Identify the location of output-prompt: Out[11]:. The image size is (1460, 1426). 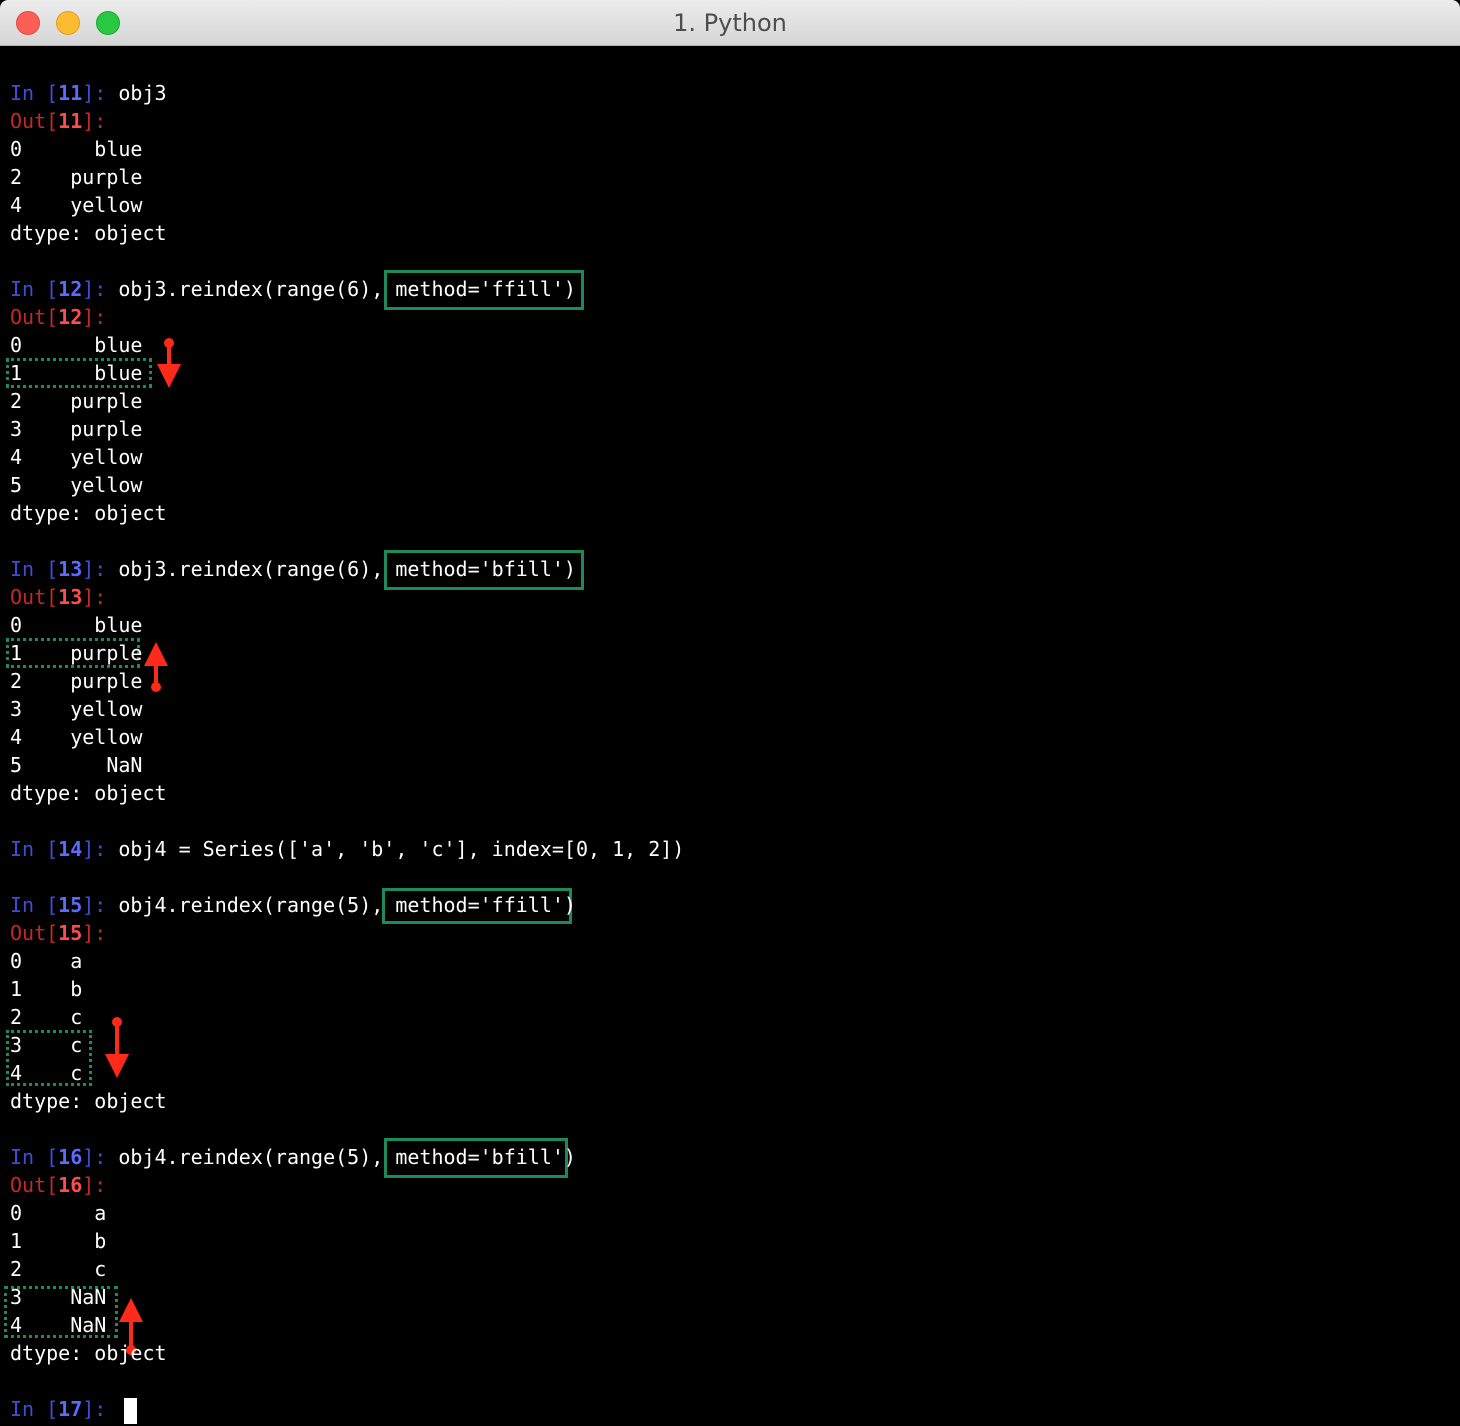
(58, 121).